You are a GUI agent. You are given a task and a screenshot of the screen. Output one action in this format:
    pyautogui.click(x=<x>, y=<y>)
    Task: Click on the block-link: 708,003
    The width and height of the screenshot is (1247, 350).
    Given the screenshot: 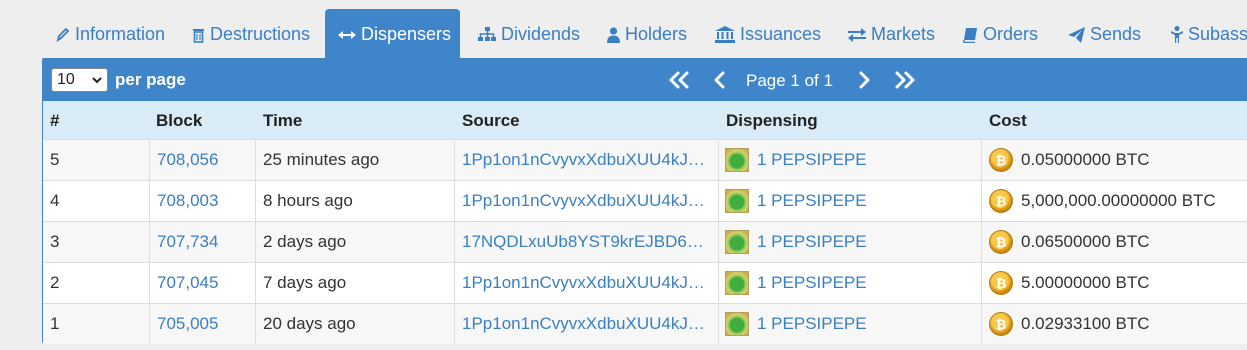 What is the action you would take?
    pyautogui.click(x=187, y=201)
    